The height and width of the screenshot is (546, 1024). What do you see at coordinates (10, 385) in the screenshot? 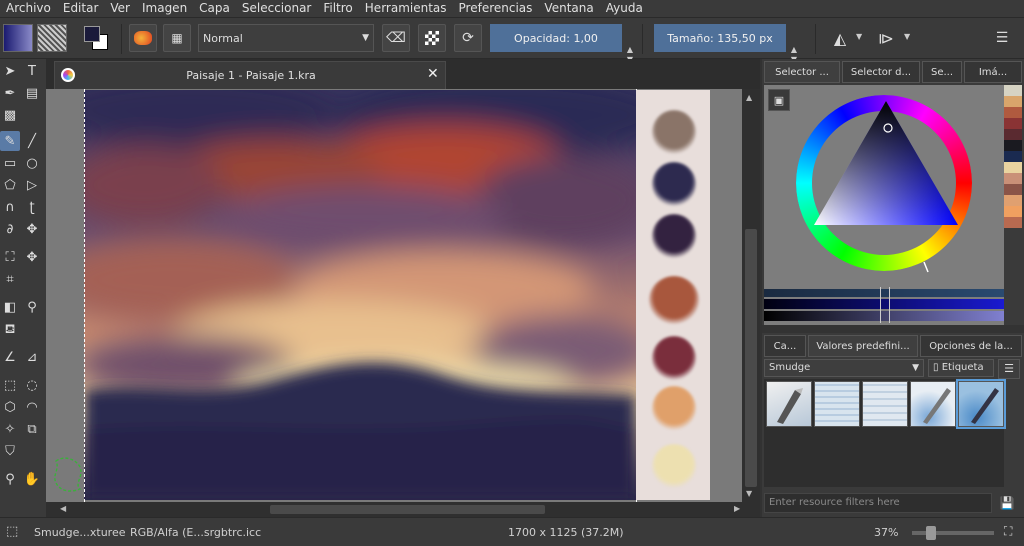
I see `rectangular-selection-tool: ⬚` at bounding box center [10, 385].